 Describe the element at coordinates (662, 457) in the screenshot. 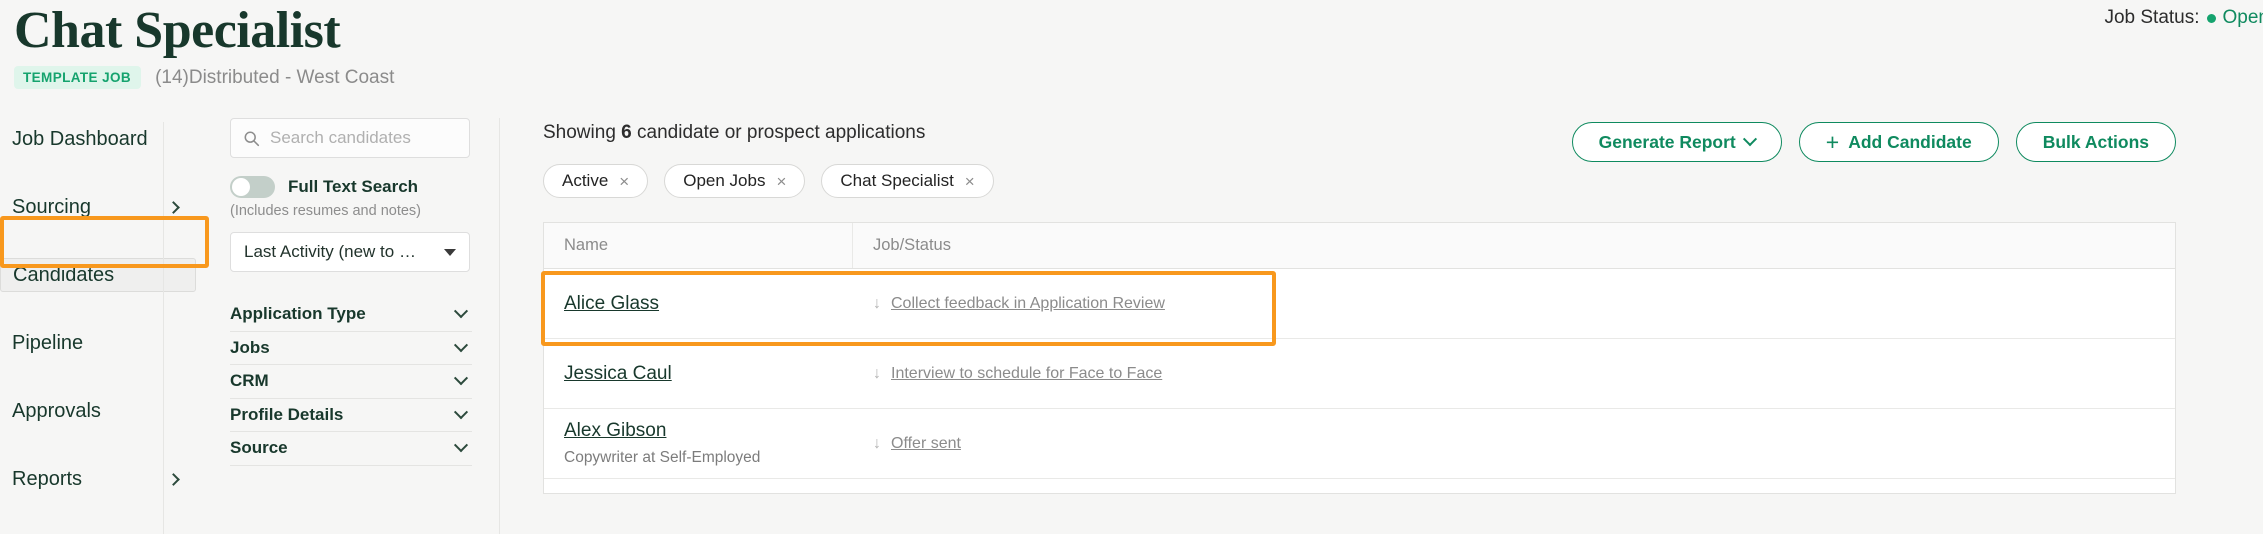

I see `candidate-subtitle: Copywriter at Self-Employed` at that location.